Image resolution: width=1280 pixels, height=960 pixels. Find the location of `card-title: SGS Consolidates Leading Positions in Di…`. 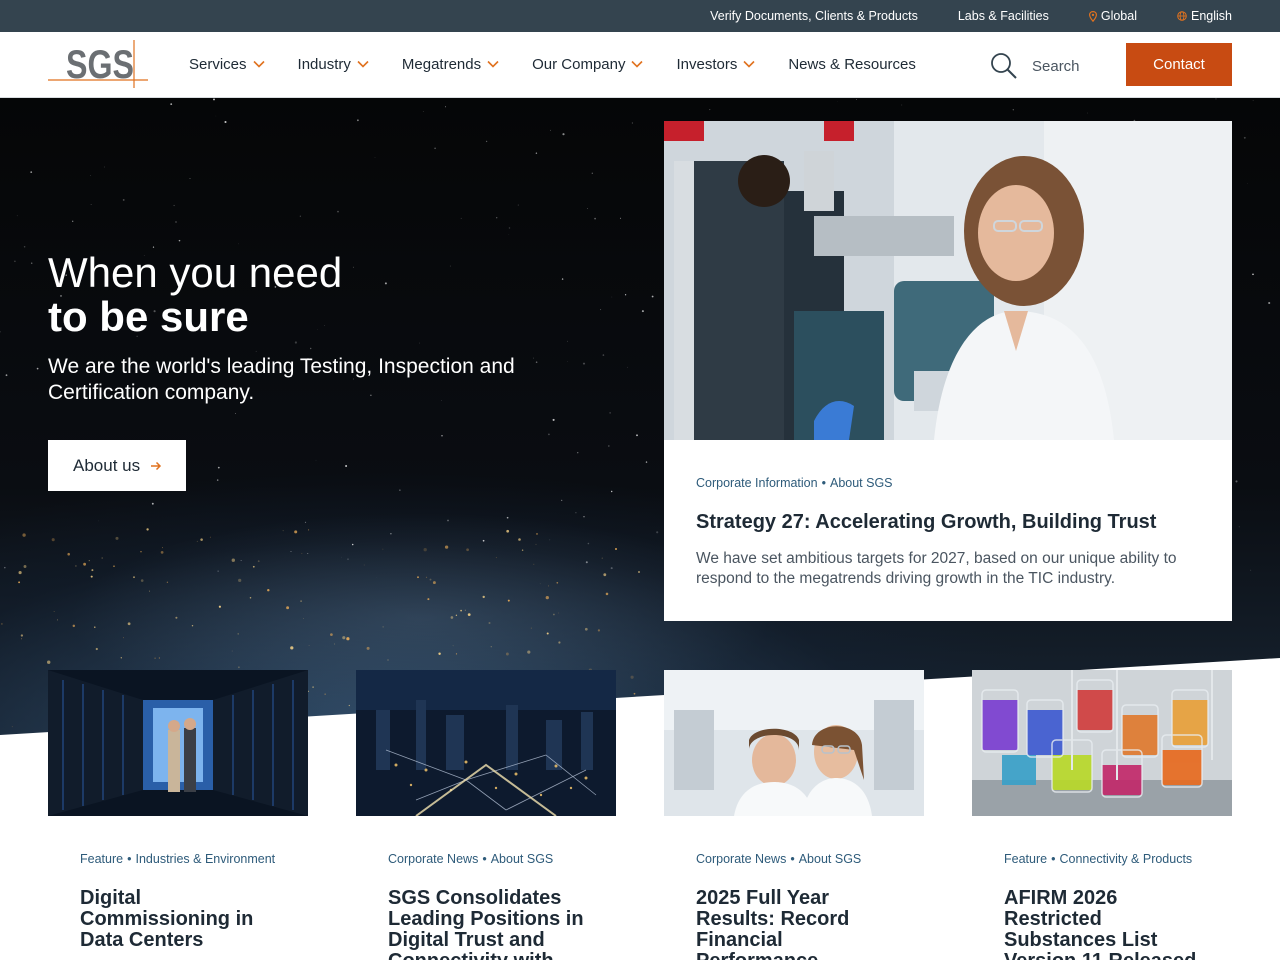

card-title: SGS Consolidates Leading Positions in Di… is located at coordinates (488, 924).